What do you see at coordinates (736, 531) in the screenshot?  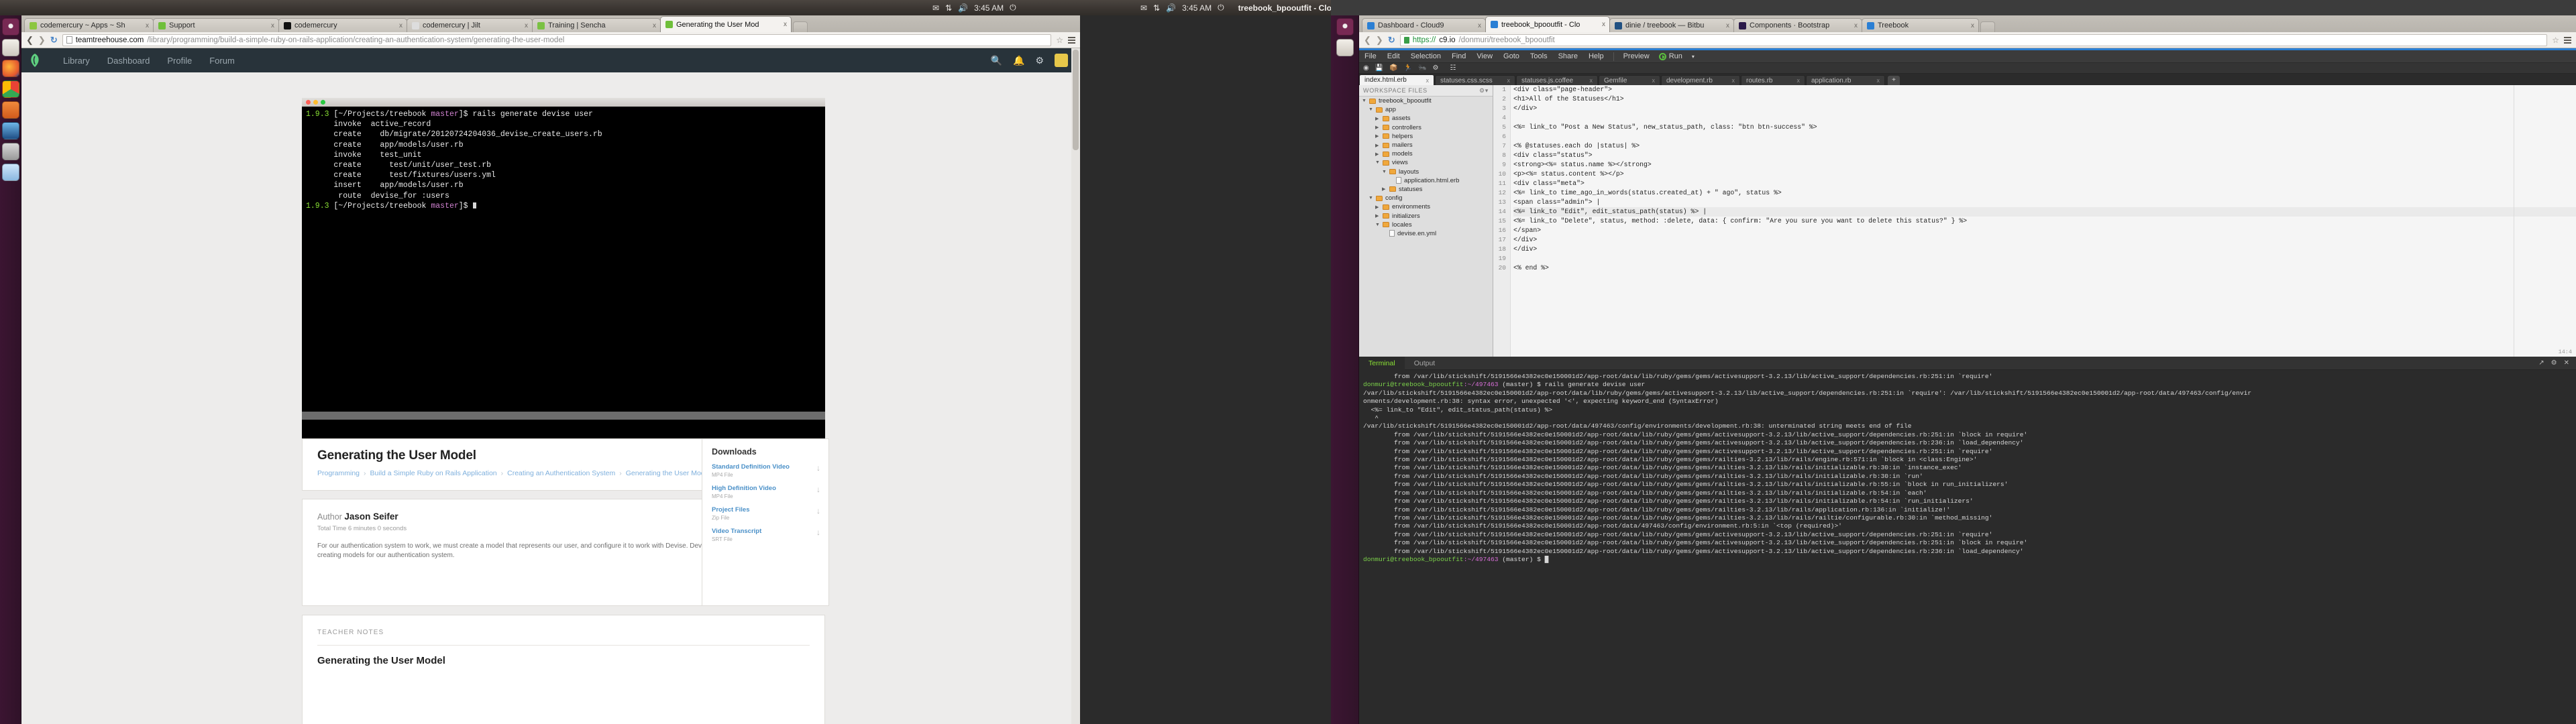 I see `download-name: Video Transcript` at bounding box center [736, 531].